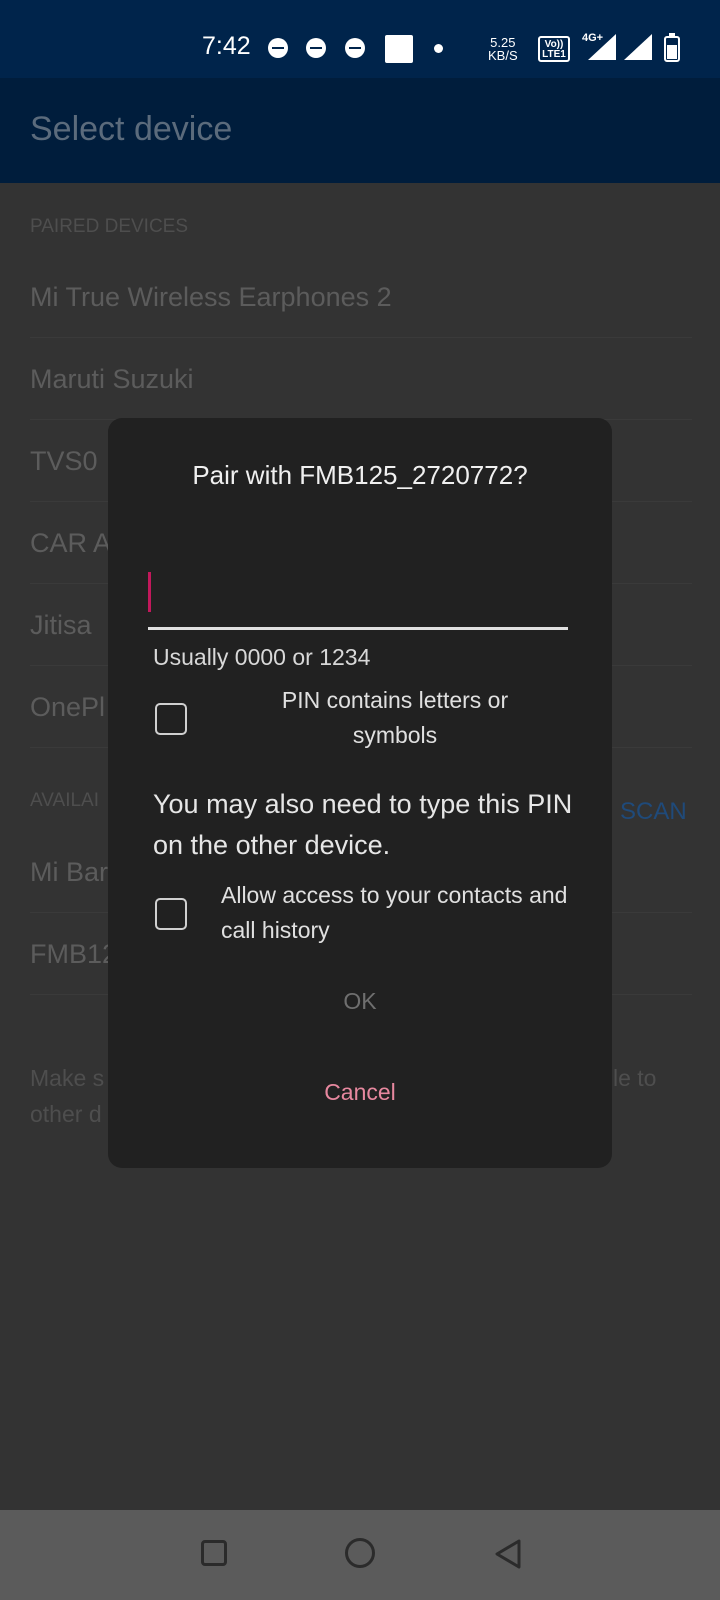 The image size is (720, 1600). What do you see at coordinates (67, 1078) in the screenshot?
I see `footer-line1-left: Make s` at bounding box center [67, 1078].